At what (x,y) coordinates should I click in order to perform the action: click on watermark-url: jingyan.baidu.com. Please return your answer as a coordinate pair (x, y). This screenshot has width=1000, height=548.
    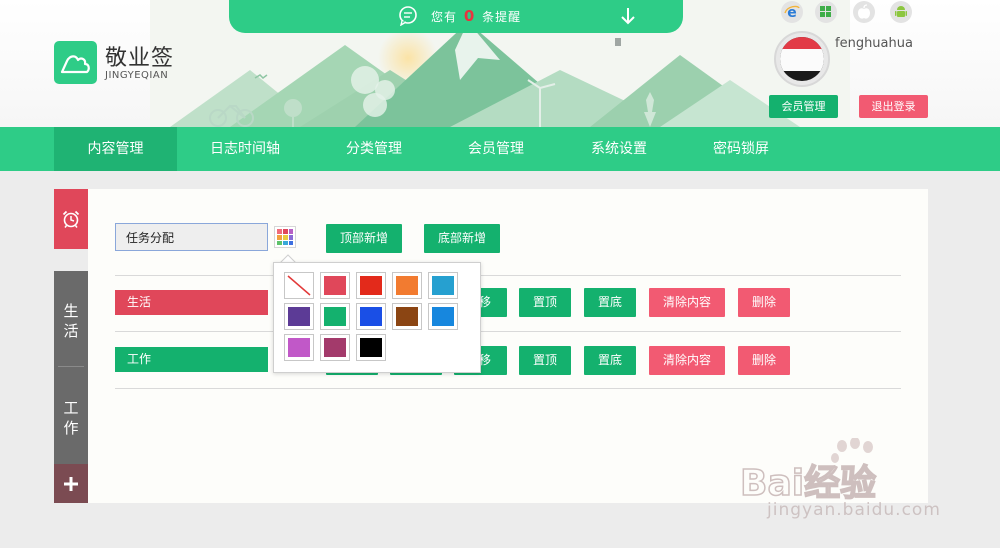
    Looking at the image, I should click on (854, 510).